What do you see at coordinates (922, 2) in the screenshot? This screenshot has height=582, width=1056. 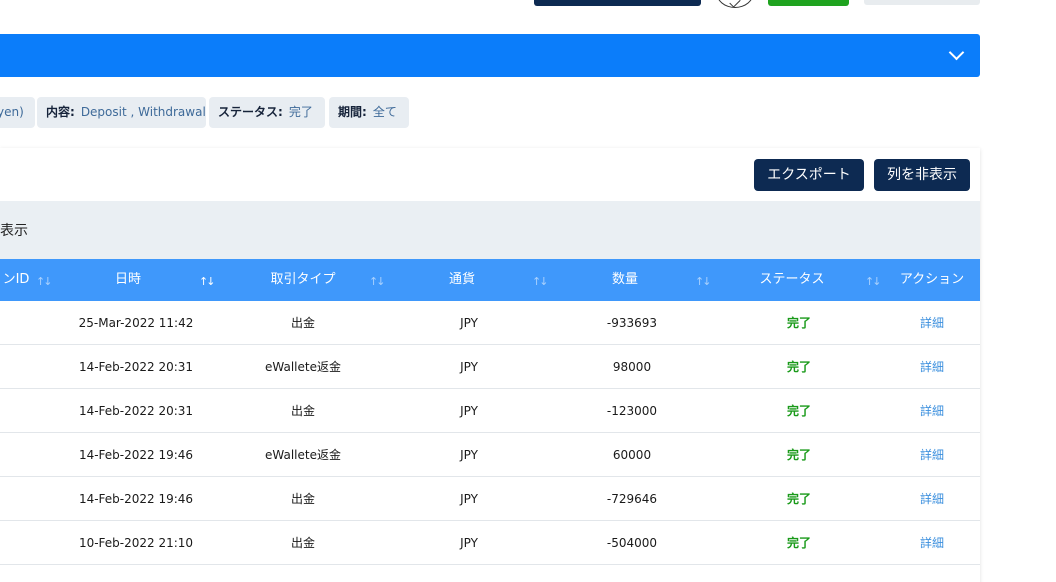 I see `top-gray-button` at bounding box center [922, 2].